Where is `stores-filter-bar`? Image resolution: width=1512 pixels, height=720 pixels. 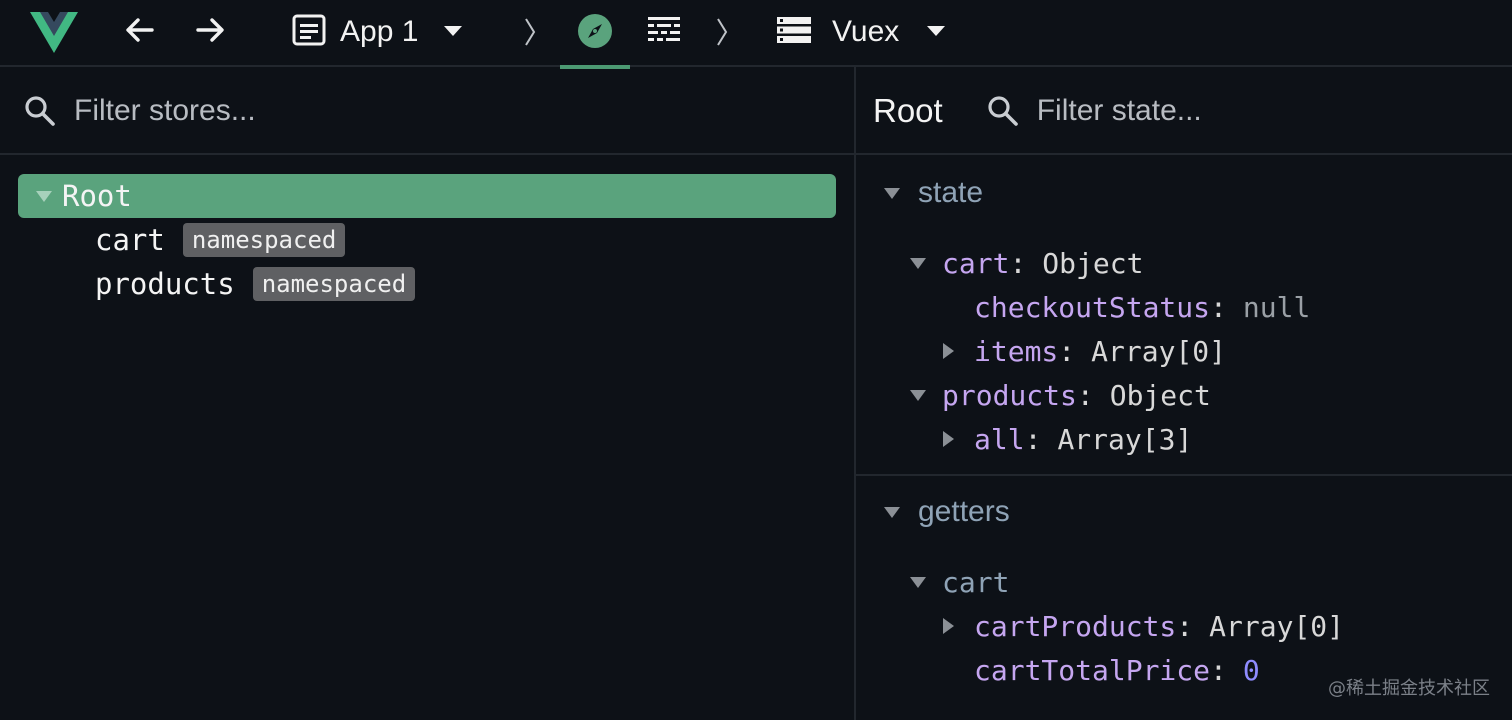 stores-filter-bar is located at coordinates (427, 112).